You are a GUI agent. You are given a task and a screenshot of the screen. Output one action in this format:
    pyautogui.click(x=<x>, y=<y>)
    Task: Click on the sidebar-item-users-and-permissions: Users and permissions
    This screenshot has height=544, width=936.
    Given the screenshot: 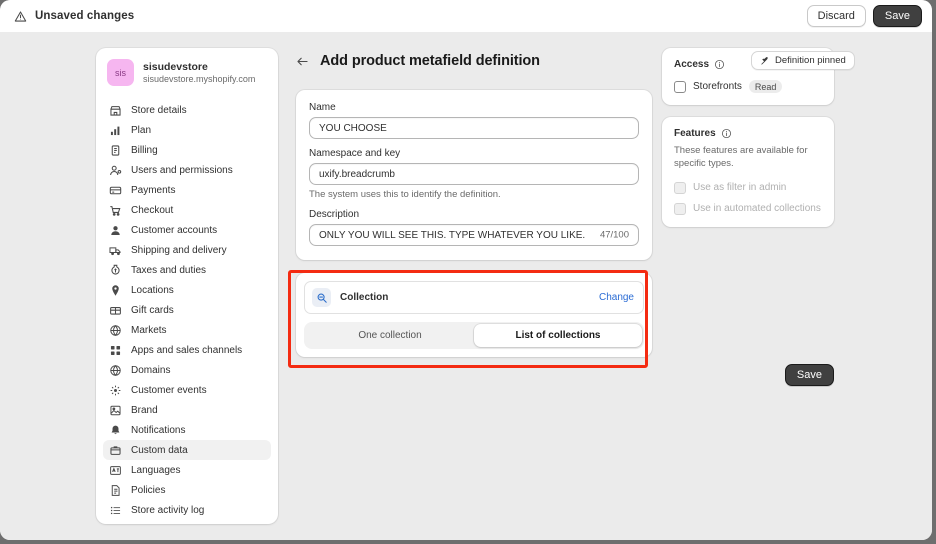 What is the action you would take?
    pyautogui.click(x=187, y=170)
    